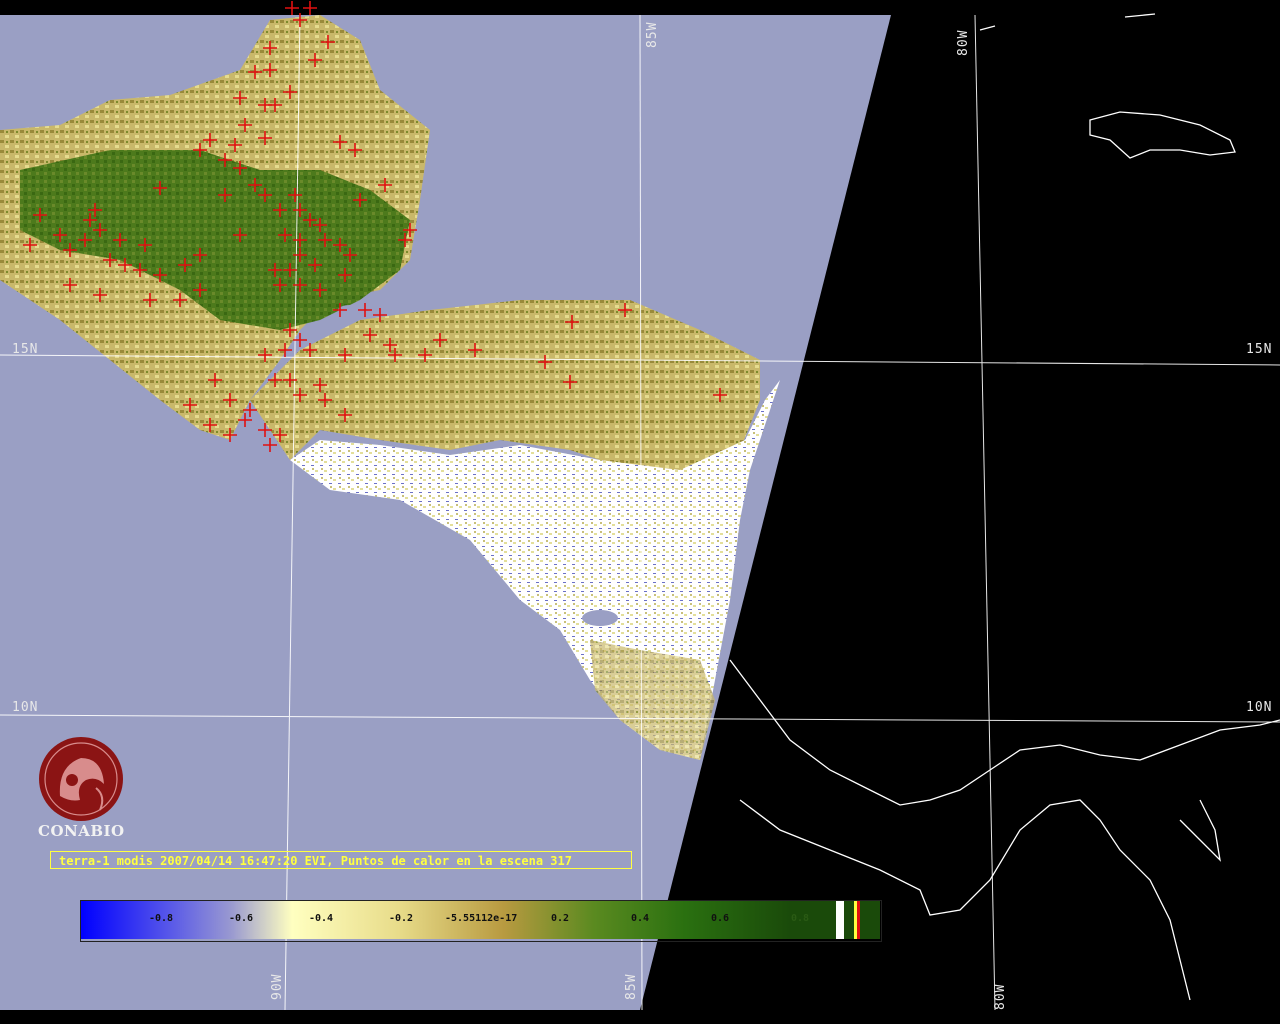 The width and height of the screenshot is (1280, 1024). I want to click on lon-label-80w-bottom: 80W, so click(1000, 996).